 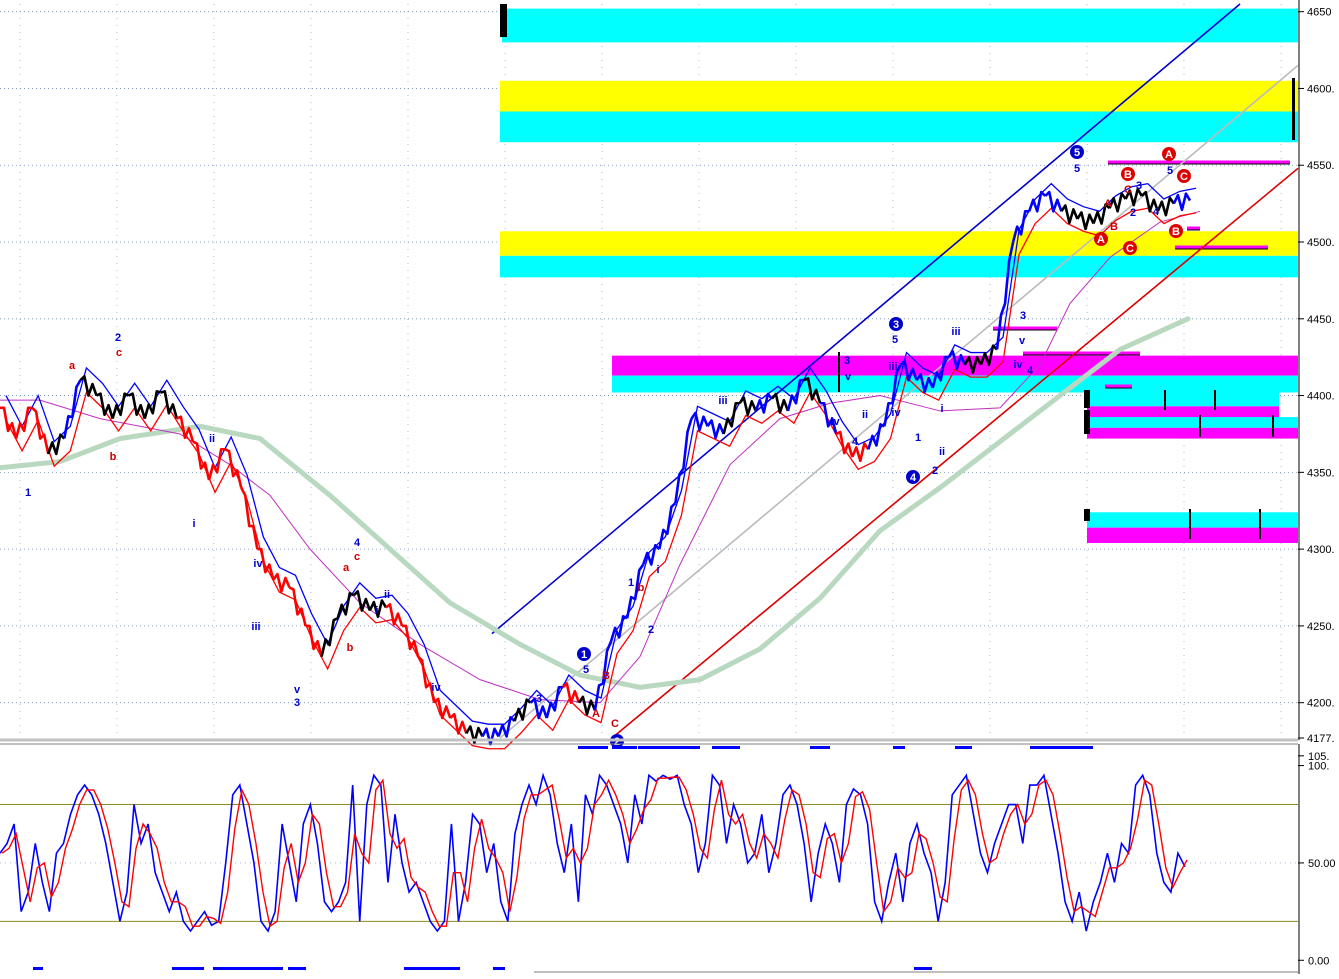 I want to click on circled-wave-label: 5, so click(x=1077, y=153).